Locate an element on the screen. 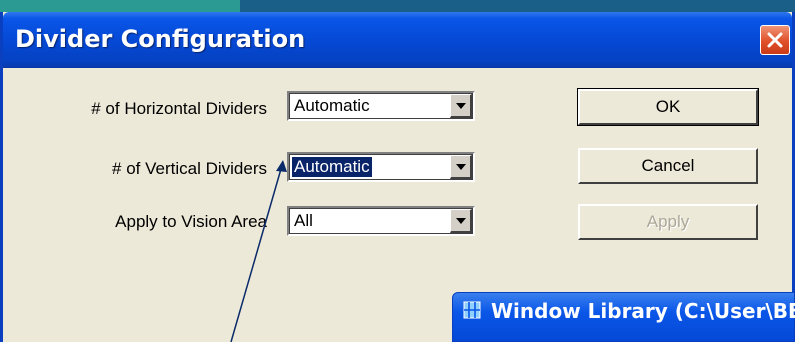 Image resolution: width=795 pixels, height=342 pixels. dialog-title: Divider Configuration is located at coordinates (160, 39).